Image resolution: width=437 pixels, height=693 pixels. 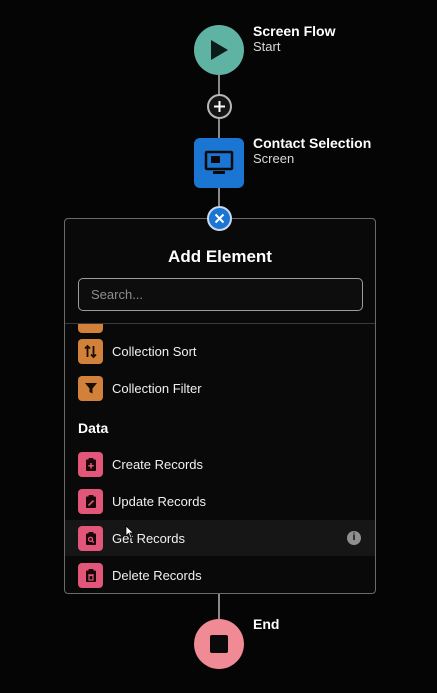 I want to click on play-icon, so click(x=219, y=50).